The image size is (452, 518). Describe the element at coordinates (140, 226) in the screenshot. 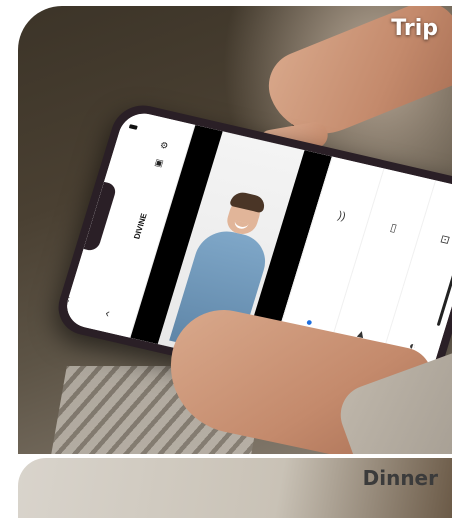

I see `device-name: DIVINE` at that location.